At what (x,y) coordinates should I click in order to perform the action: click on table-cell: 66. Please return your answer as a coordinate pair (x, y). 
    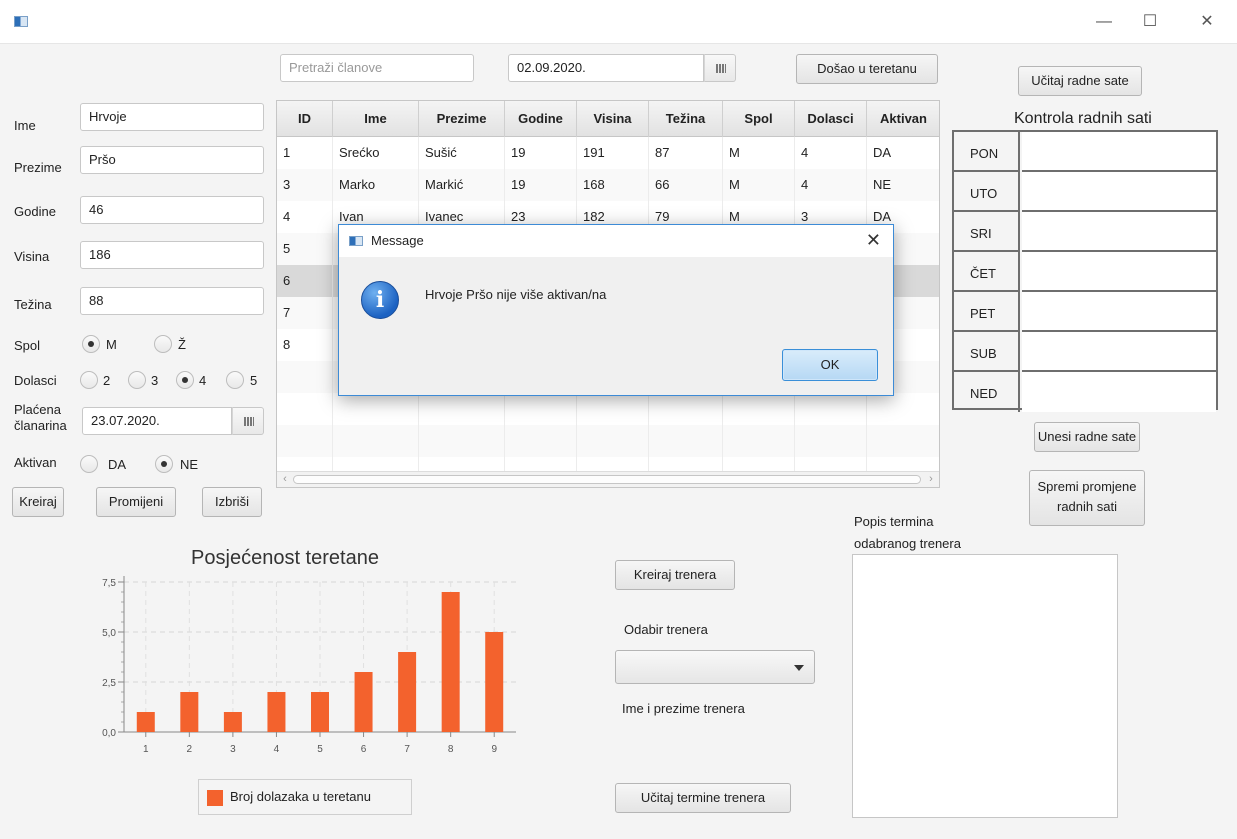
    Looking at the image, I should click on (686, 185).